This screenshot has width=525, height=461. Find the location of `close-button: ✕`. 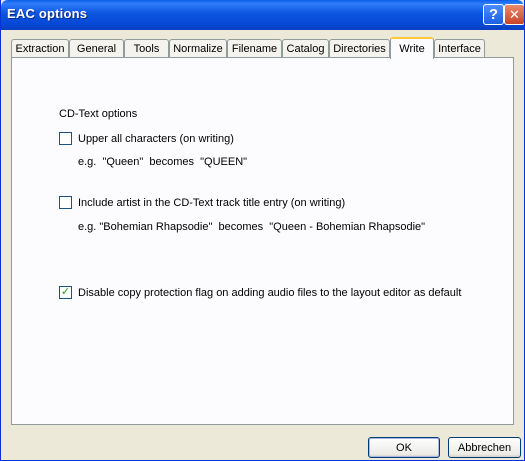

close-button: ✕ is located at coordinates (514, 14).